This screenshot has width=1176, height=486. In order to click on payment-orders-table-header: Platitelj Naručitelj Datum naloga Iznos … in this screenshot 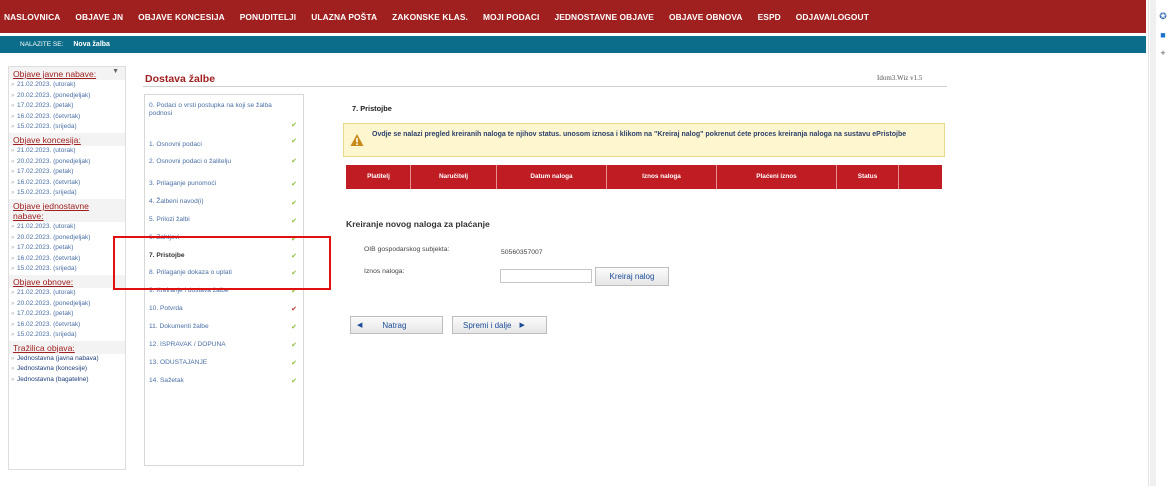, I will do `click(644, 177)`.